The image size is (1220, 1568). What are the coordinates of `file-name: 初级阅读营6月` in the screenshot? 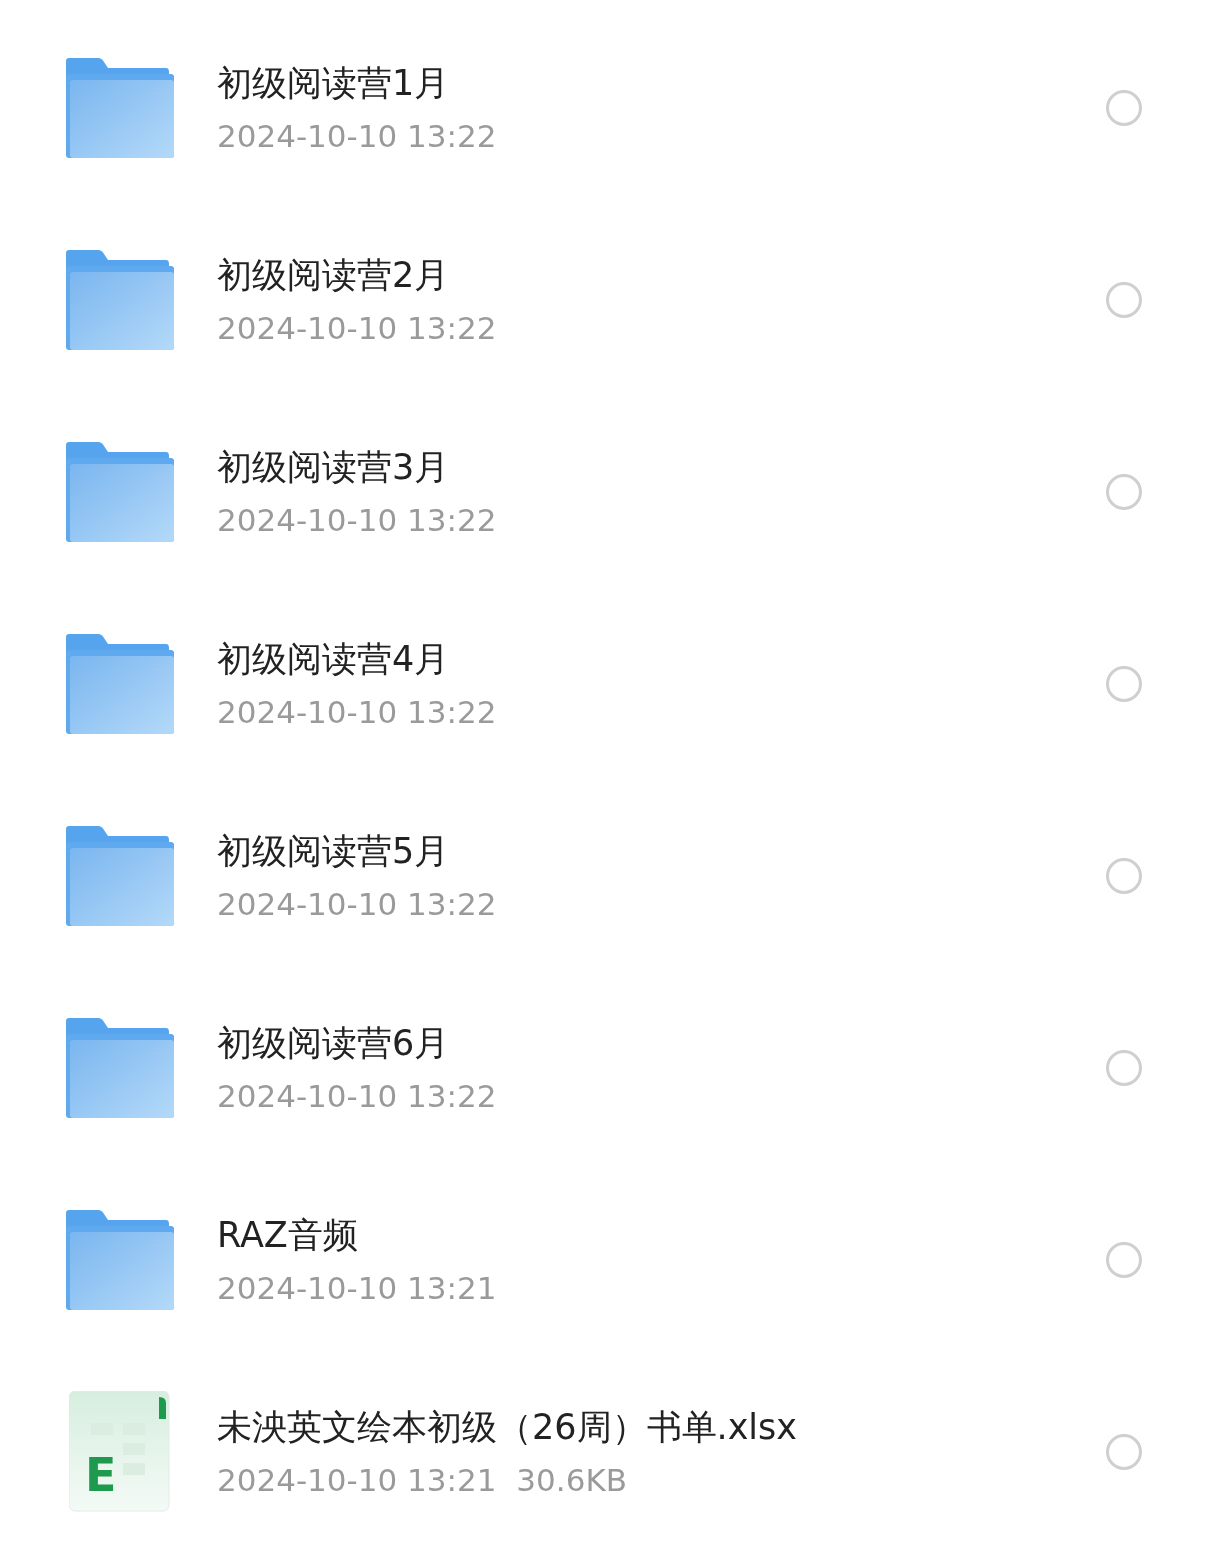 It's located at (333, 1043).